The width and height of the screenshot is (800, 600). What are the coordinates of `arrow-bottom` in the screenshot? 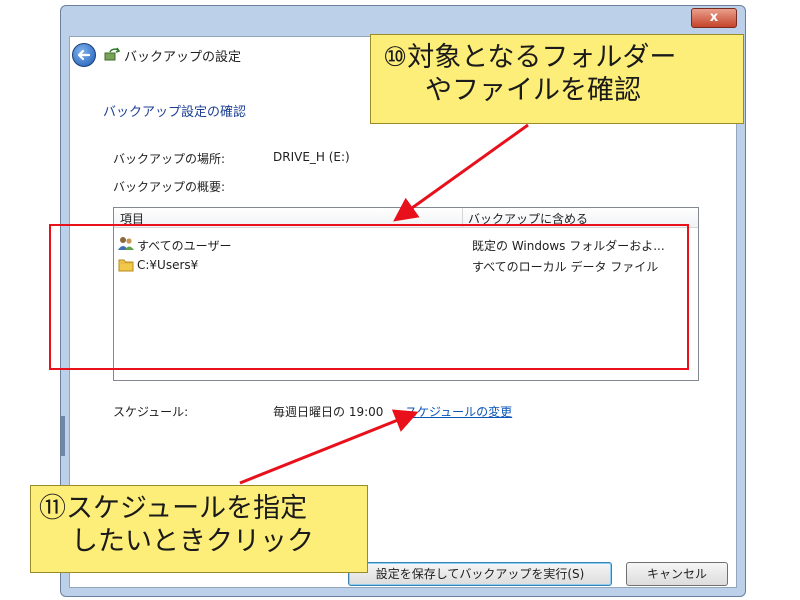 It's located at (329, 447).